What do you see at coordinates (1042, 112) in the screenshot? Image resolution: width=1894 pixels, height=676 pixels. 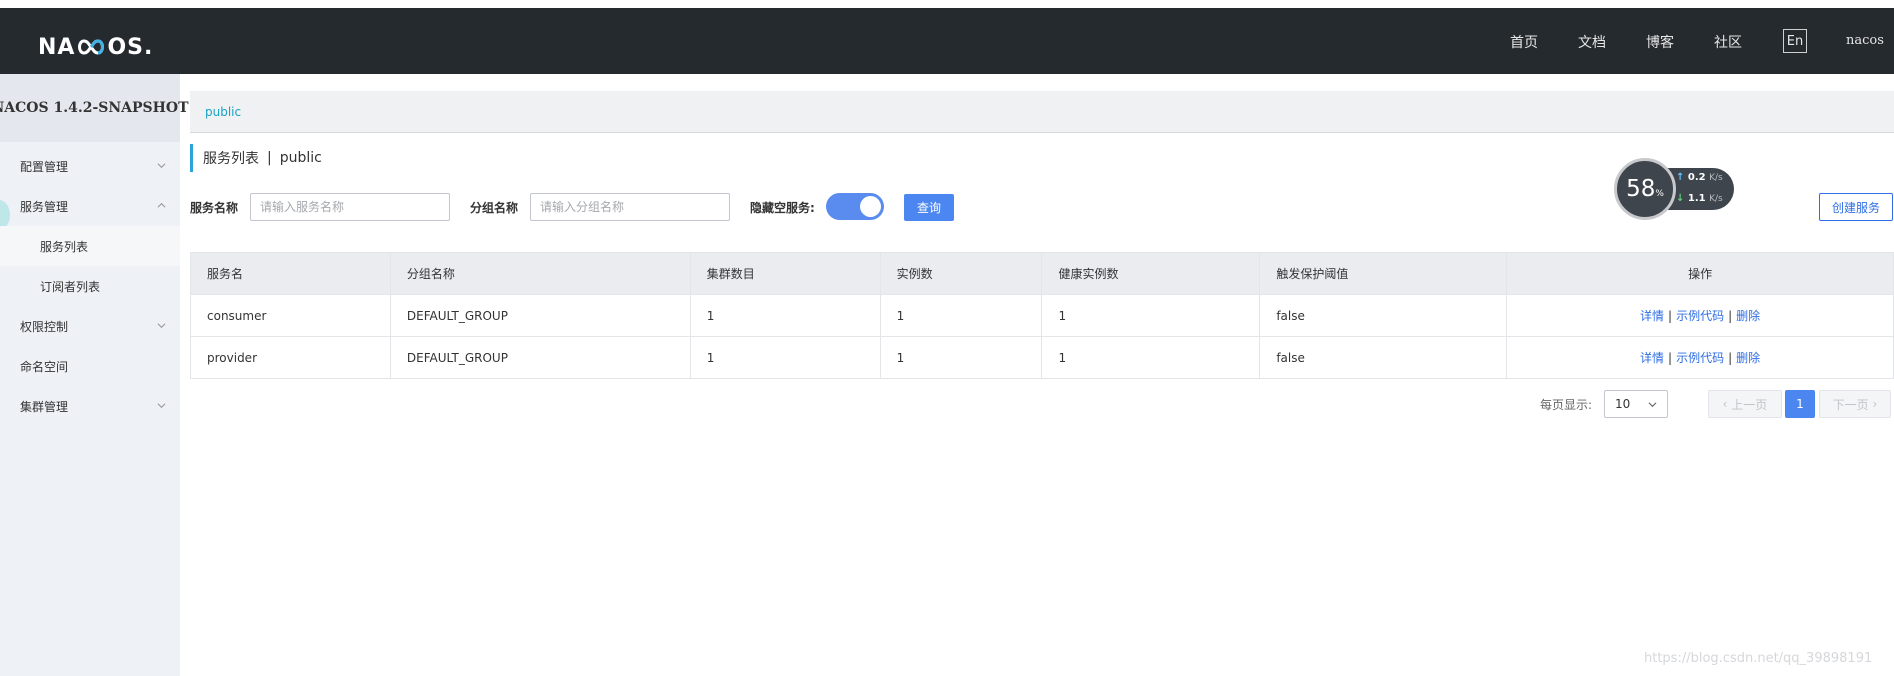 I see `namespace-bar: public` at bounding box center [1042, 112].